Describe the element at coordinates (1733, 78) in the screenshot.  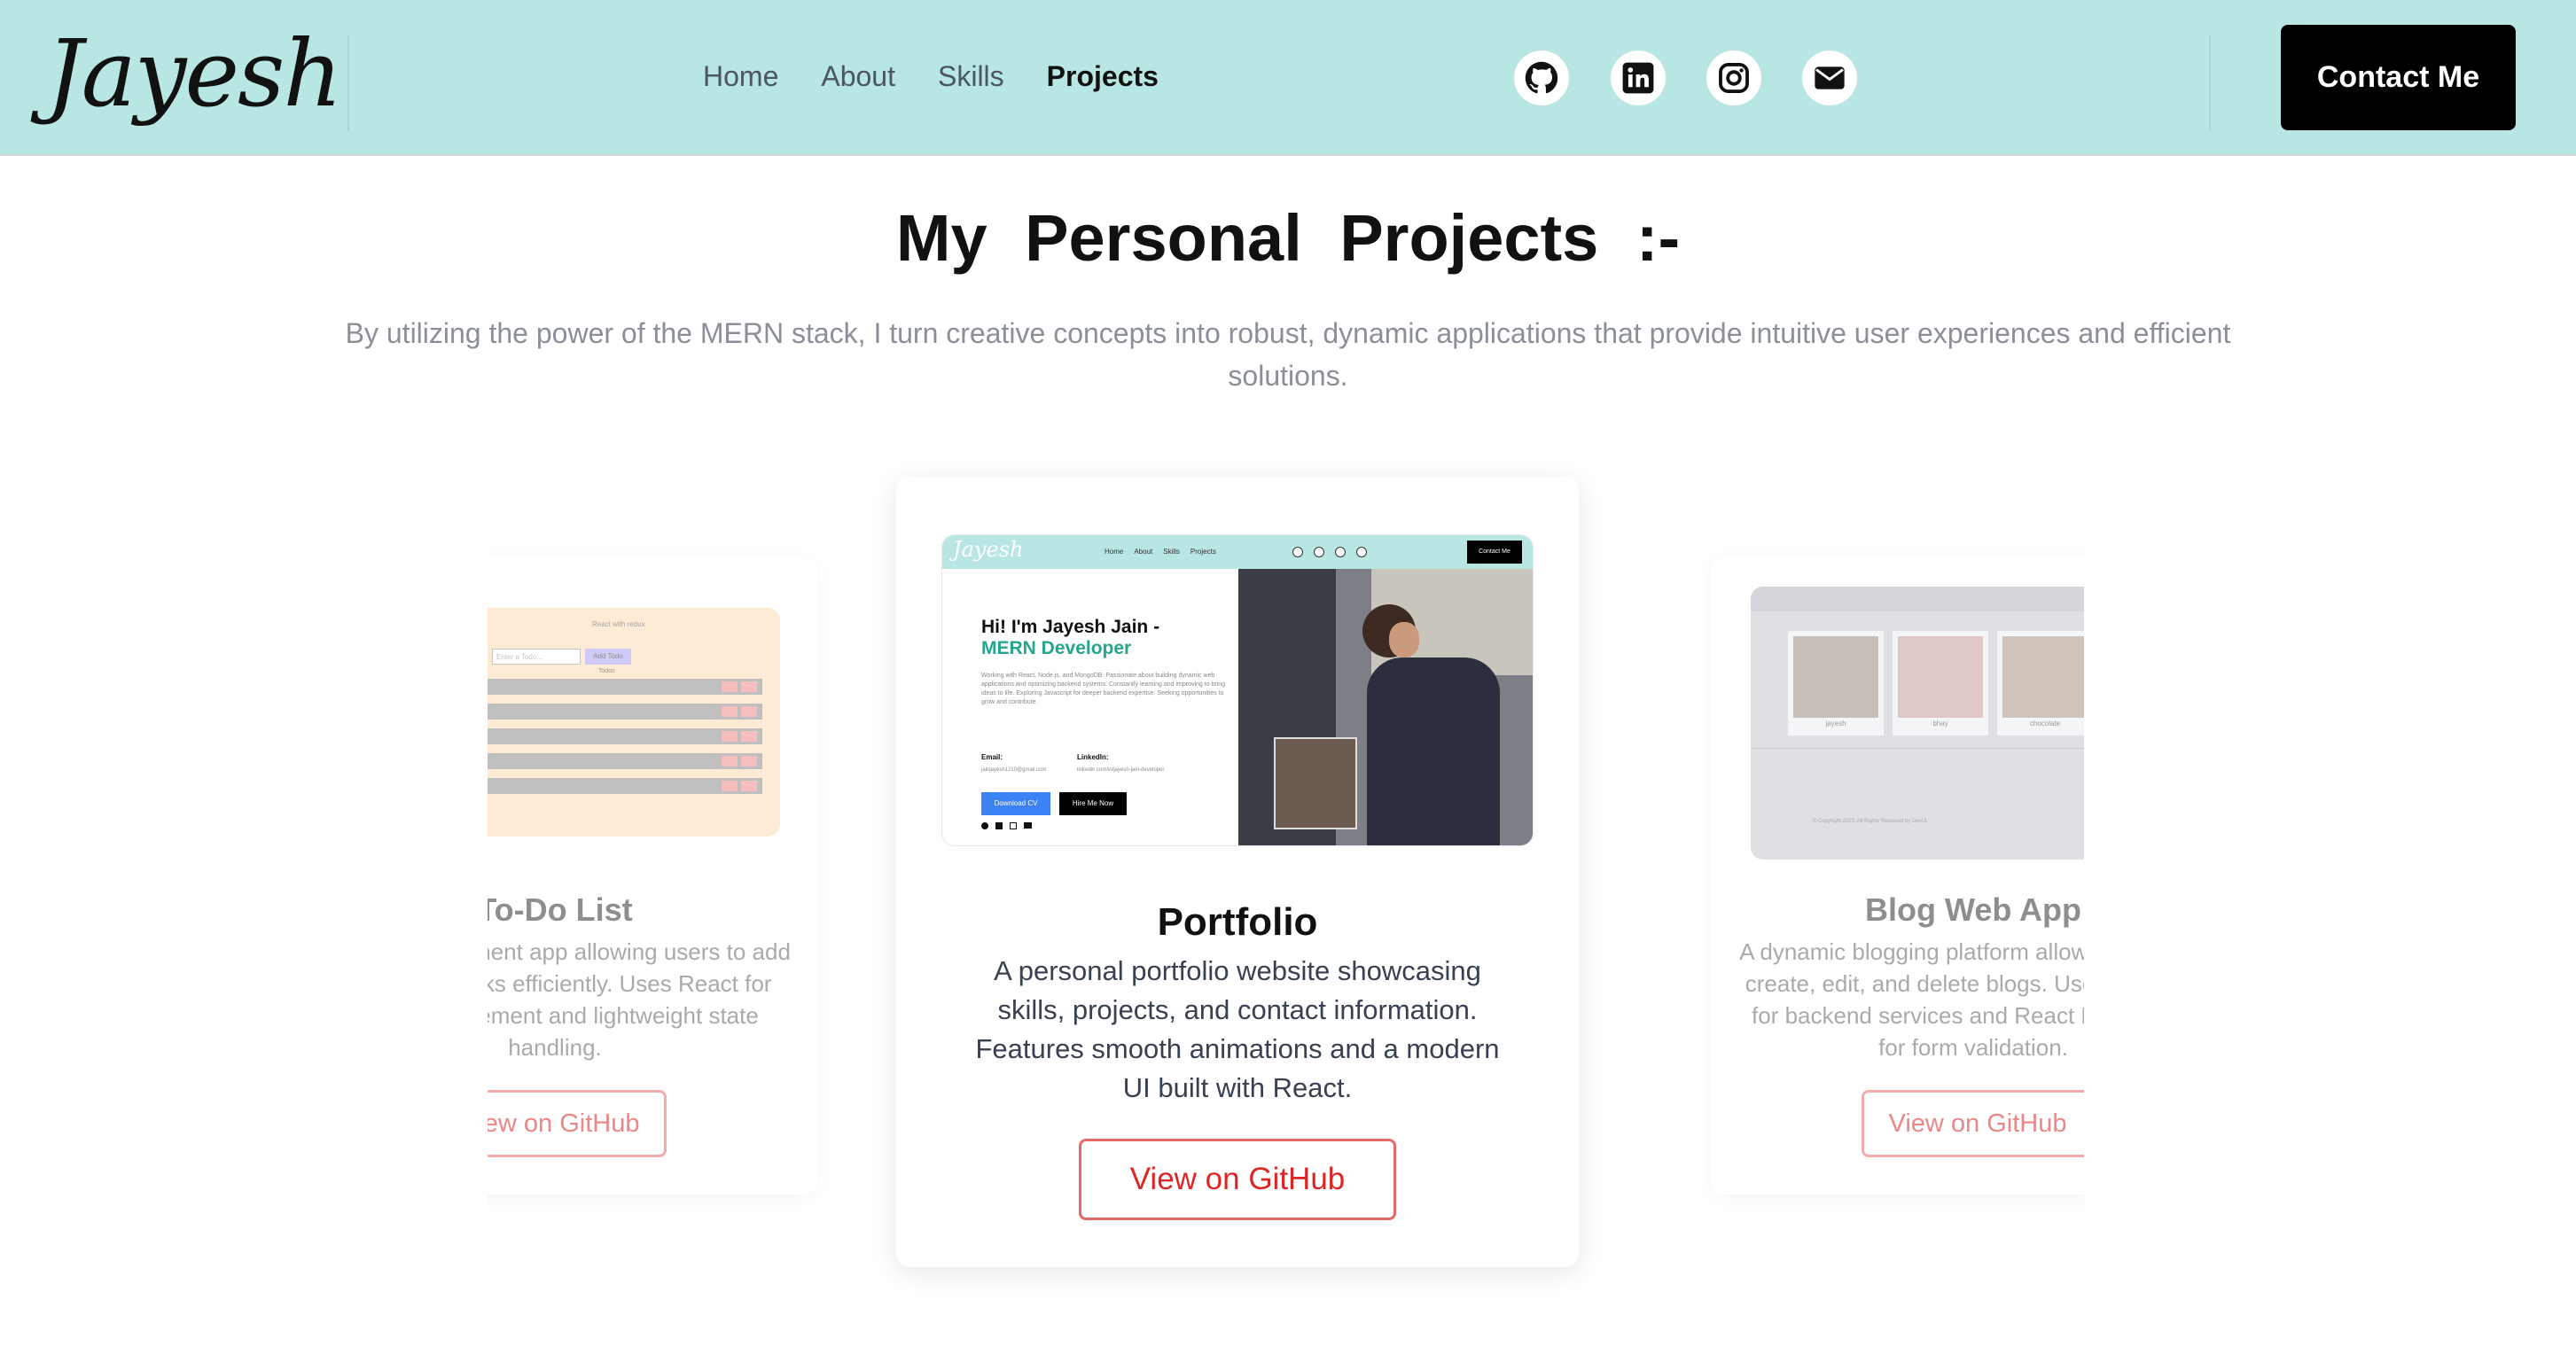
I see `instagram-icon` at that location.